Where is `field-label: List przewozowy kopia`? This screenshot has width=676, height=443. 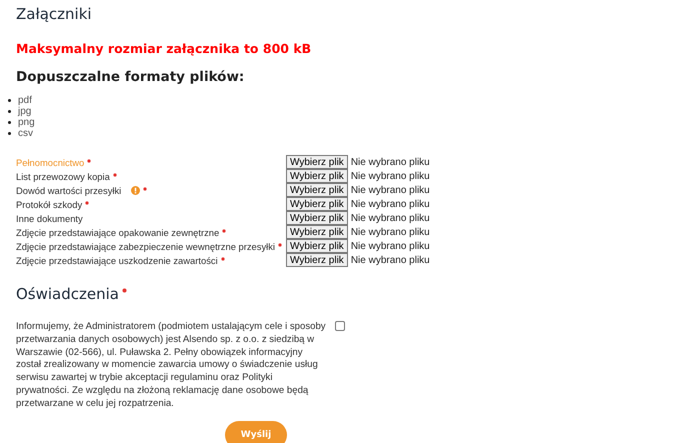
field-label: List przewozowy kopia is located at coordinates (63, 176).